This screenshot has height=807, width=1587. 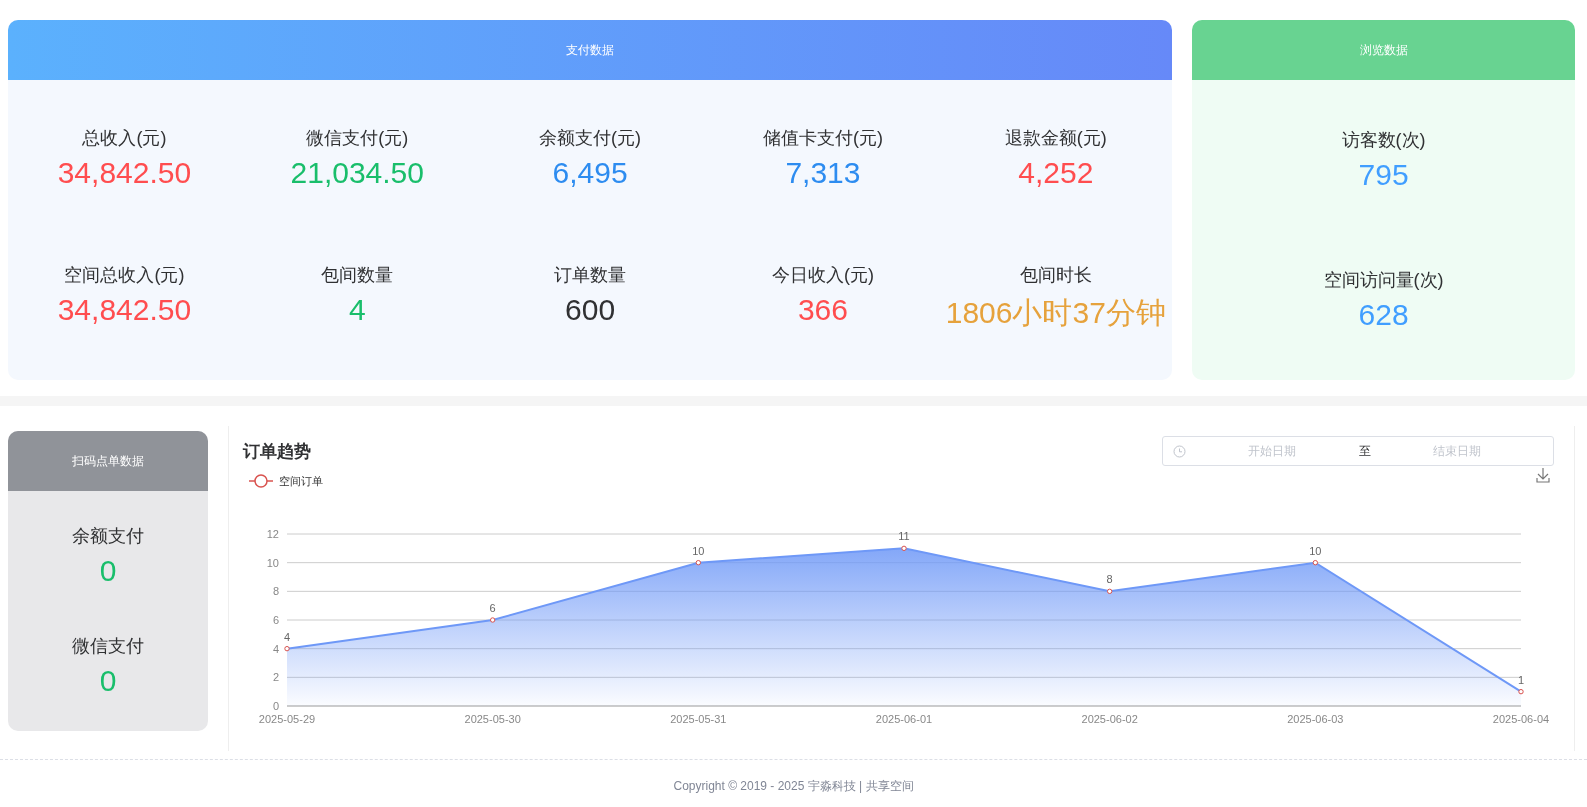 I want to click on stat-value: 21,034.50, so click(x=357, y=173).